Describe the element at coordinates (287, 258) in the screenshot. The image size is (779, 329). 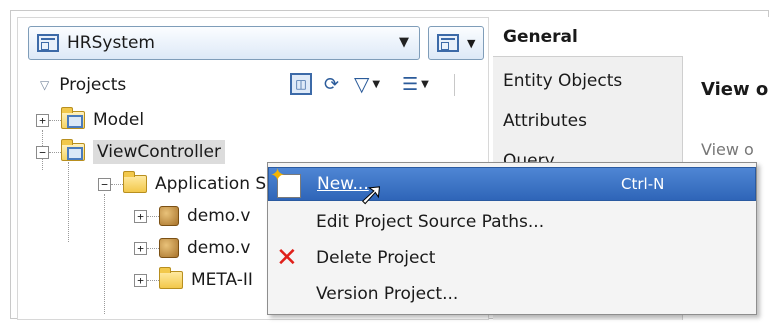
I see `delete-x-icon: ✕` at that location.